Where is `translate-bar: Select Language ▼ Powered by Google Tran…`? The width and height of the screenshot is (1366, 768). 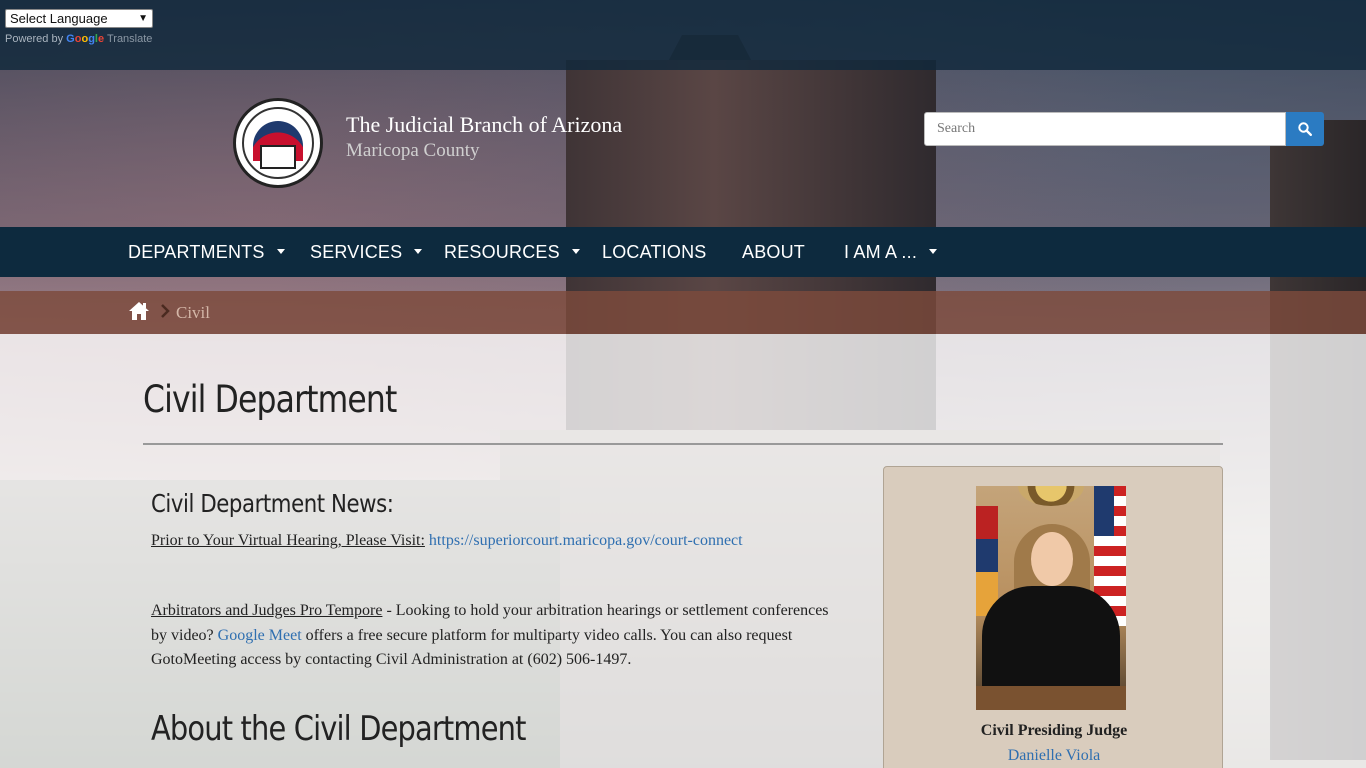 translate-bar: Select Language ▼ Powered by Google Tran… is located at coordinates (683, 35).